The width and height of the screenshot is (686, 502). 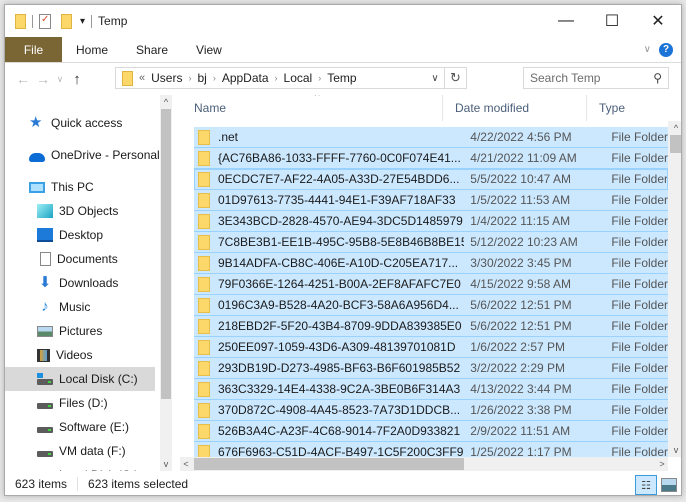 I want to click on nav-item-videos: Videos, so click(x=80, y=355).